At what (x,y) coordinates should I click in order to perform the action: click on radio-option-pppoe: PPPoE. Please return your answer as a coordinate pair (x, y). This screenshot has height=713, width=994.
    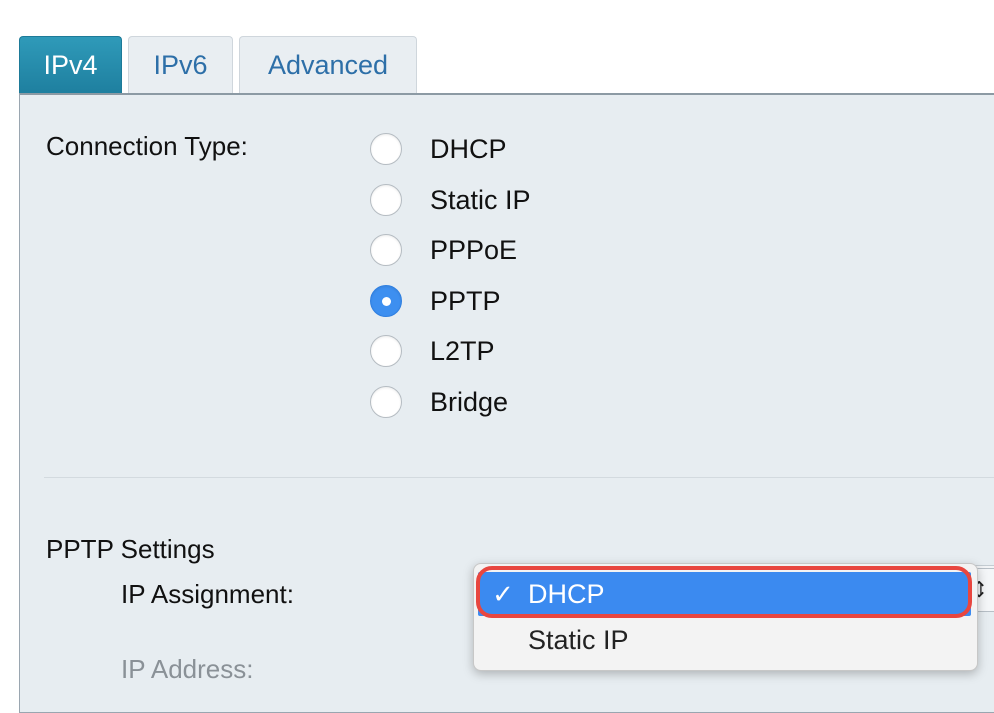
    Looking at the image, I should click on (443, 250).